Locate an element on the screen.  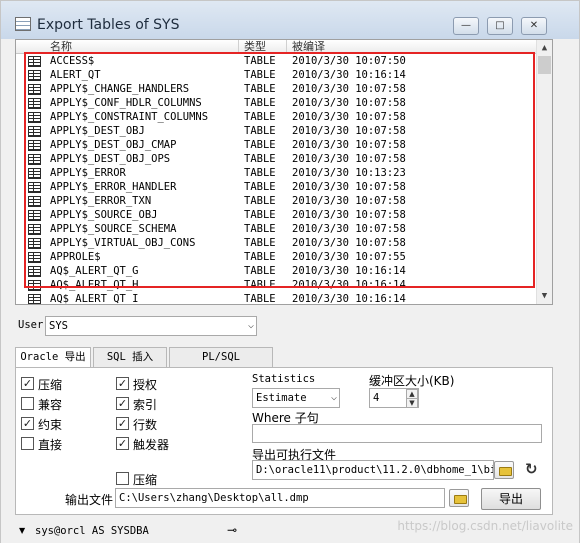
table-name: AQ$_ALERT_QT_I is located at coordinates (94, 298).